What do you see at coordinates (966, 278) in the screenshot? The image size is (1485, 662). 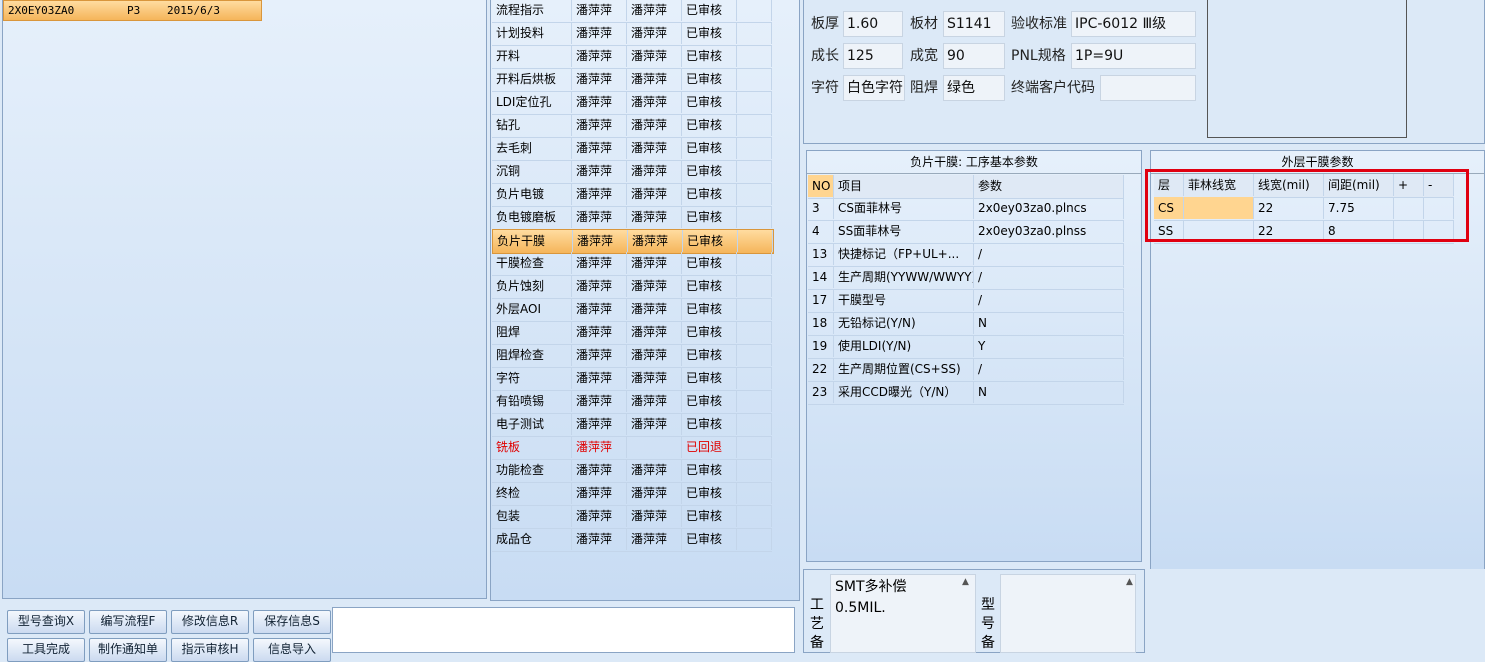 I see `params-row: 14 生产周期(YYWW/WWYY) /` at bounding box center [966, 278].